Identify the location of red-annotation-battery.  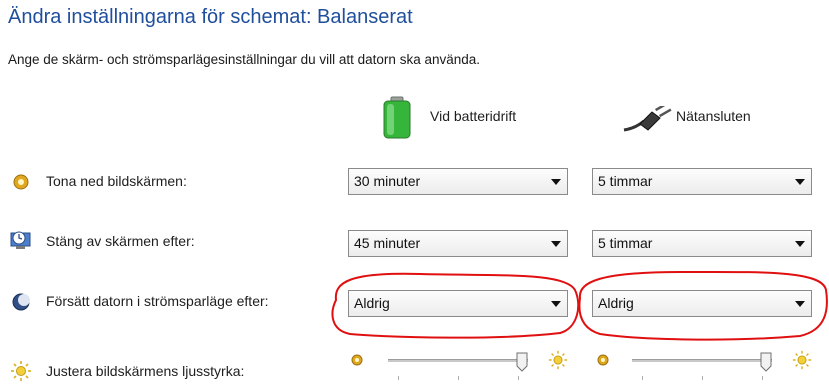
(455, 305).